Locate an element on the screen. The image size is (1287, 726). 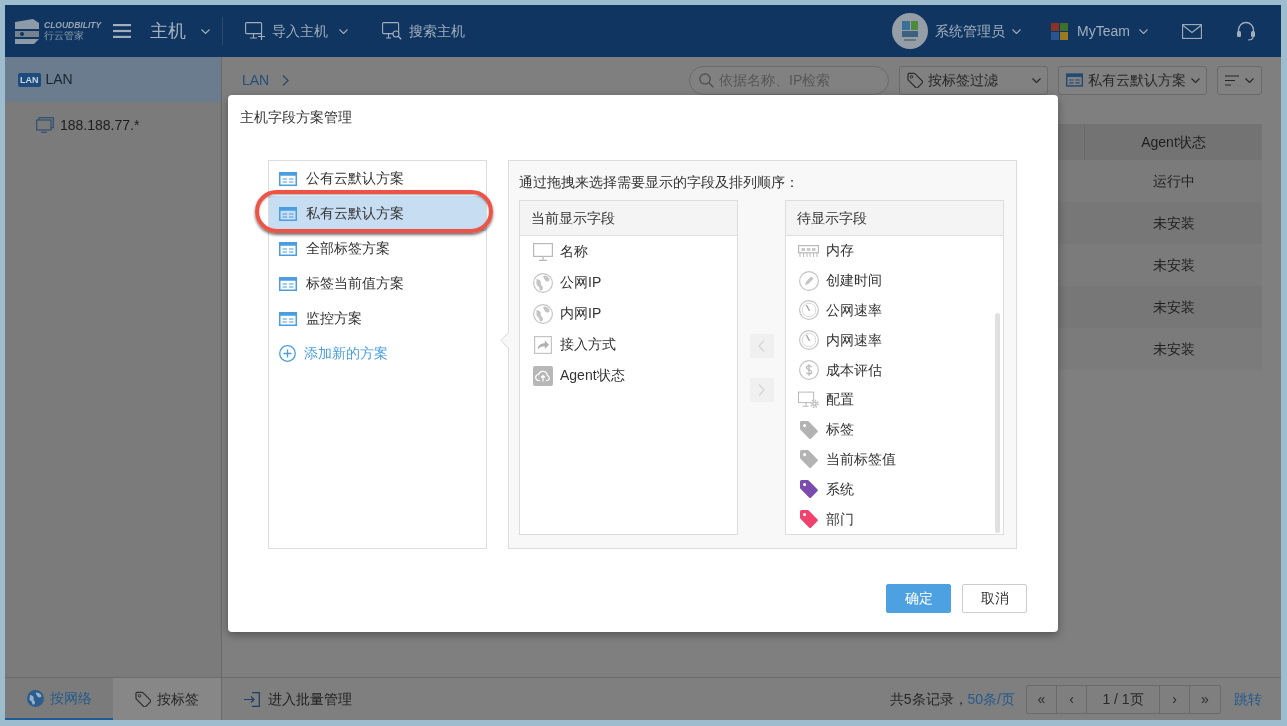
list-header: 当前显示字段 is located at coordinates (628, 218).